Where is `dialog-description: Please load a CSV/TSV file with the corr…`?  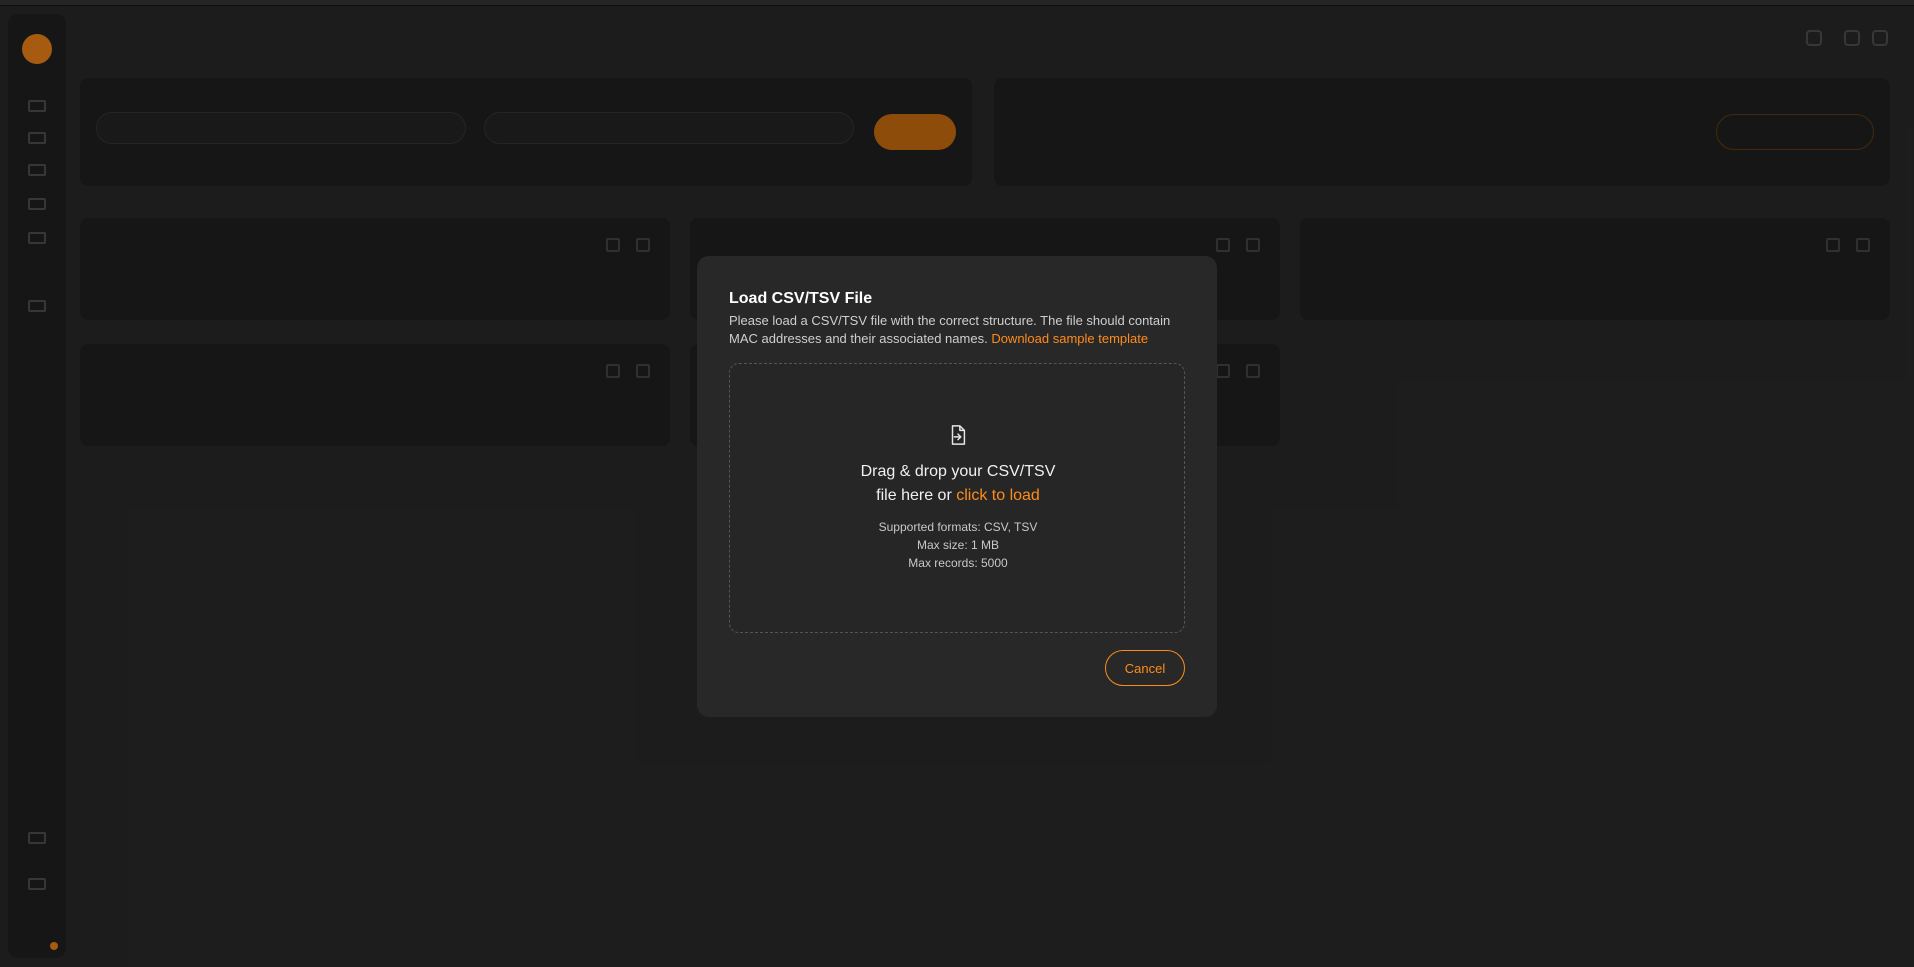 dialog-description: Please load a CSV/TSV file with the corr… is located at coordinates (959, 330).